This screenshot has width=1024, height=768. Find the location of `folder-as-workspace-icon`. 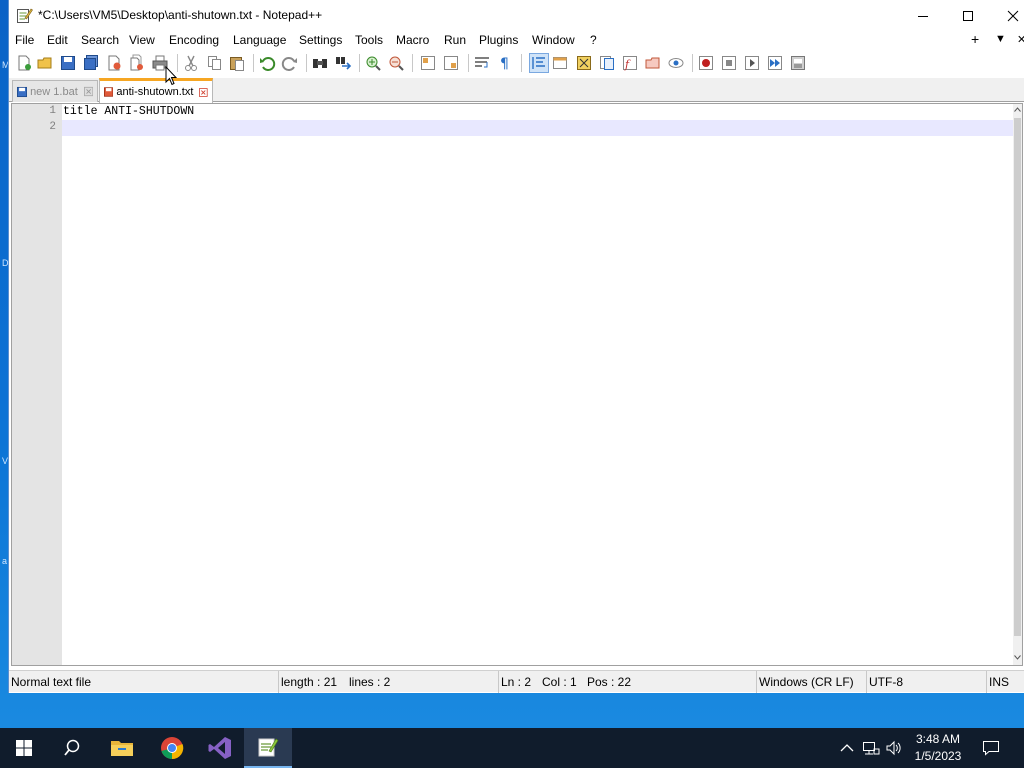

folder-as-workspace-icon is located at coordinates (653, 63).